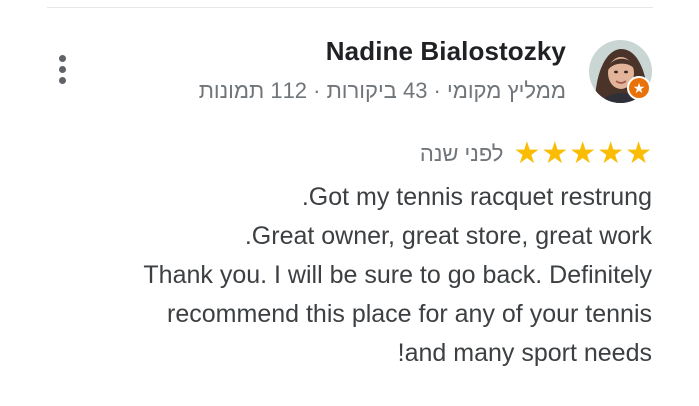 This screenshot has height=406, width=699. What do you see at coordinates (448, 236) in the screenshot?
I see `review-text-line: .Great owner, great store, great work` at bounding box center [448, 236].